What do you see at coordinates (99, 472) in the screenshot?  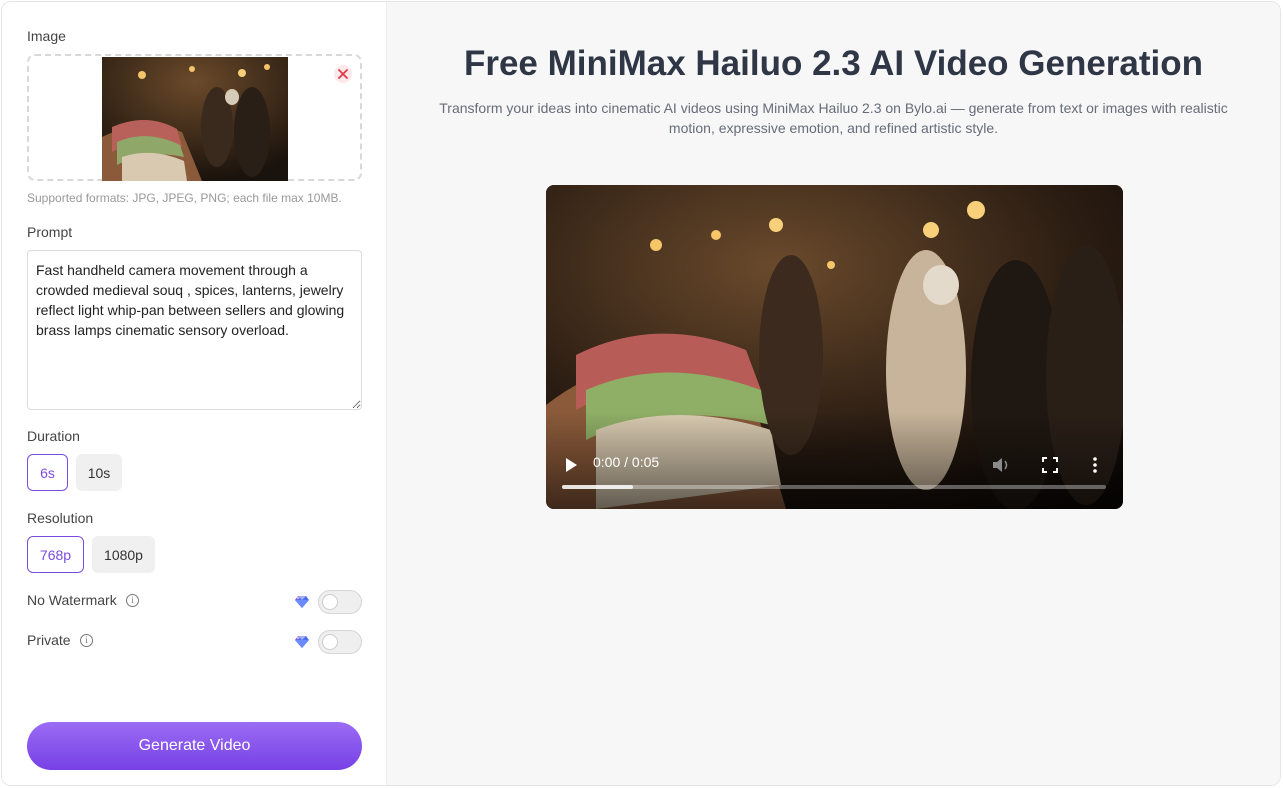 I see `duration-option-10s: 10s` at bounding box center [99, 472].